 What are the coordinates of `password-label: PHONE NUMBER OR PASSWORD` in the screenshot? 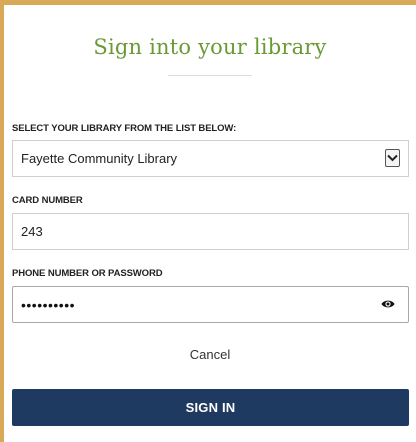 It's located at (87, 273).